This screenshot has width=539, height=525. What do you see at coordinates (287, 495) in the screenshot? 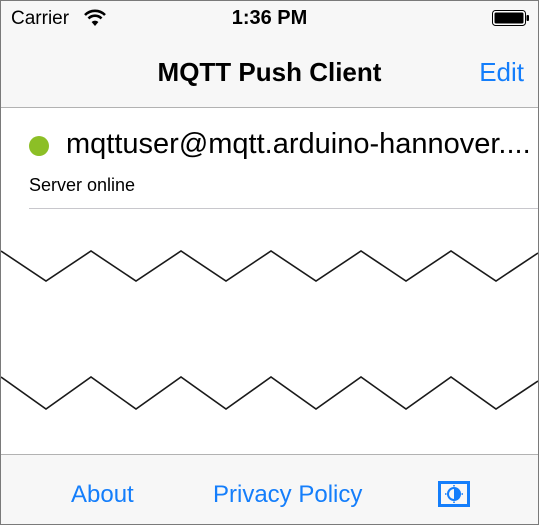
I see `privacy-policy-button: Privacy Policy` at bounding box center [287, 495].